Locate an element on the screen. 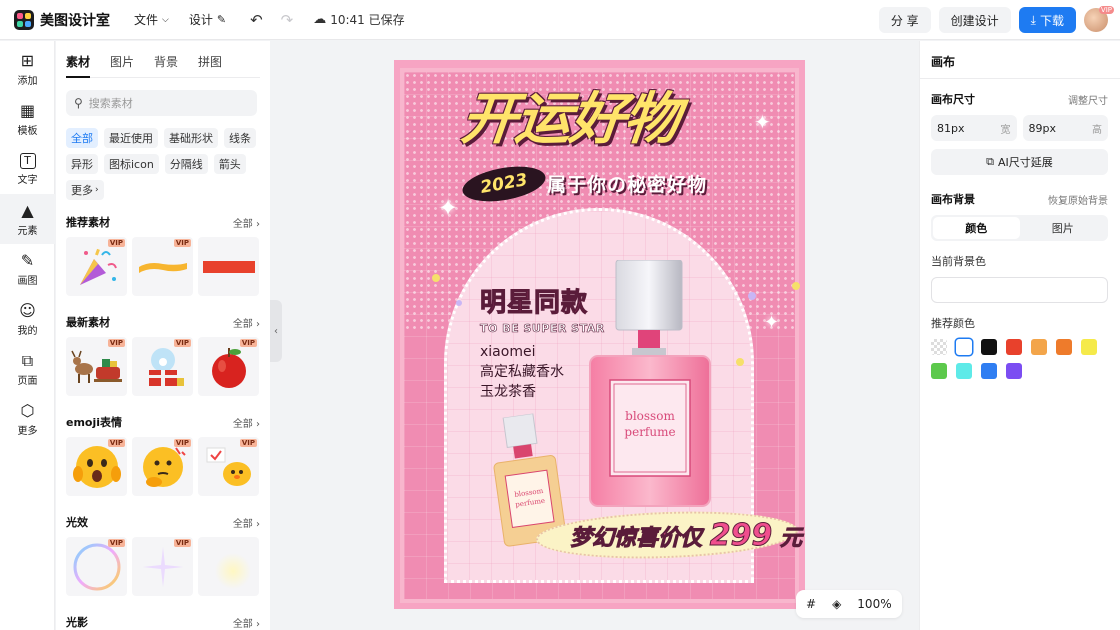  file-menu: 文件 ⌵ is located at coordinates (151, 19).